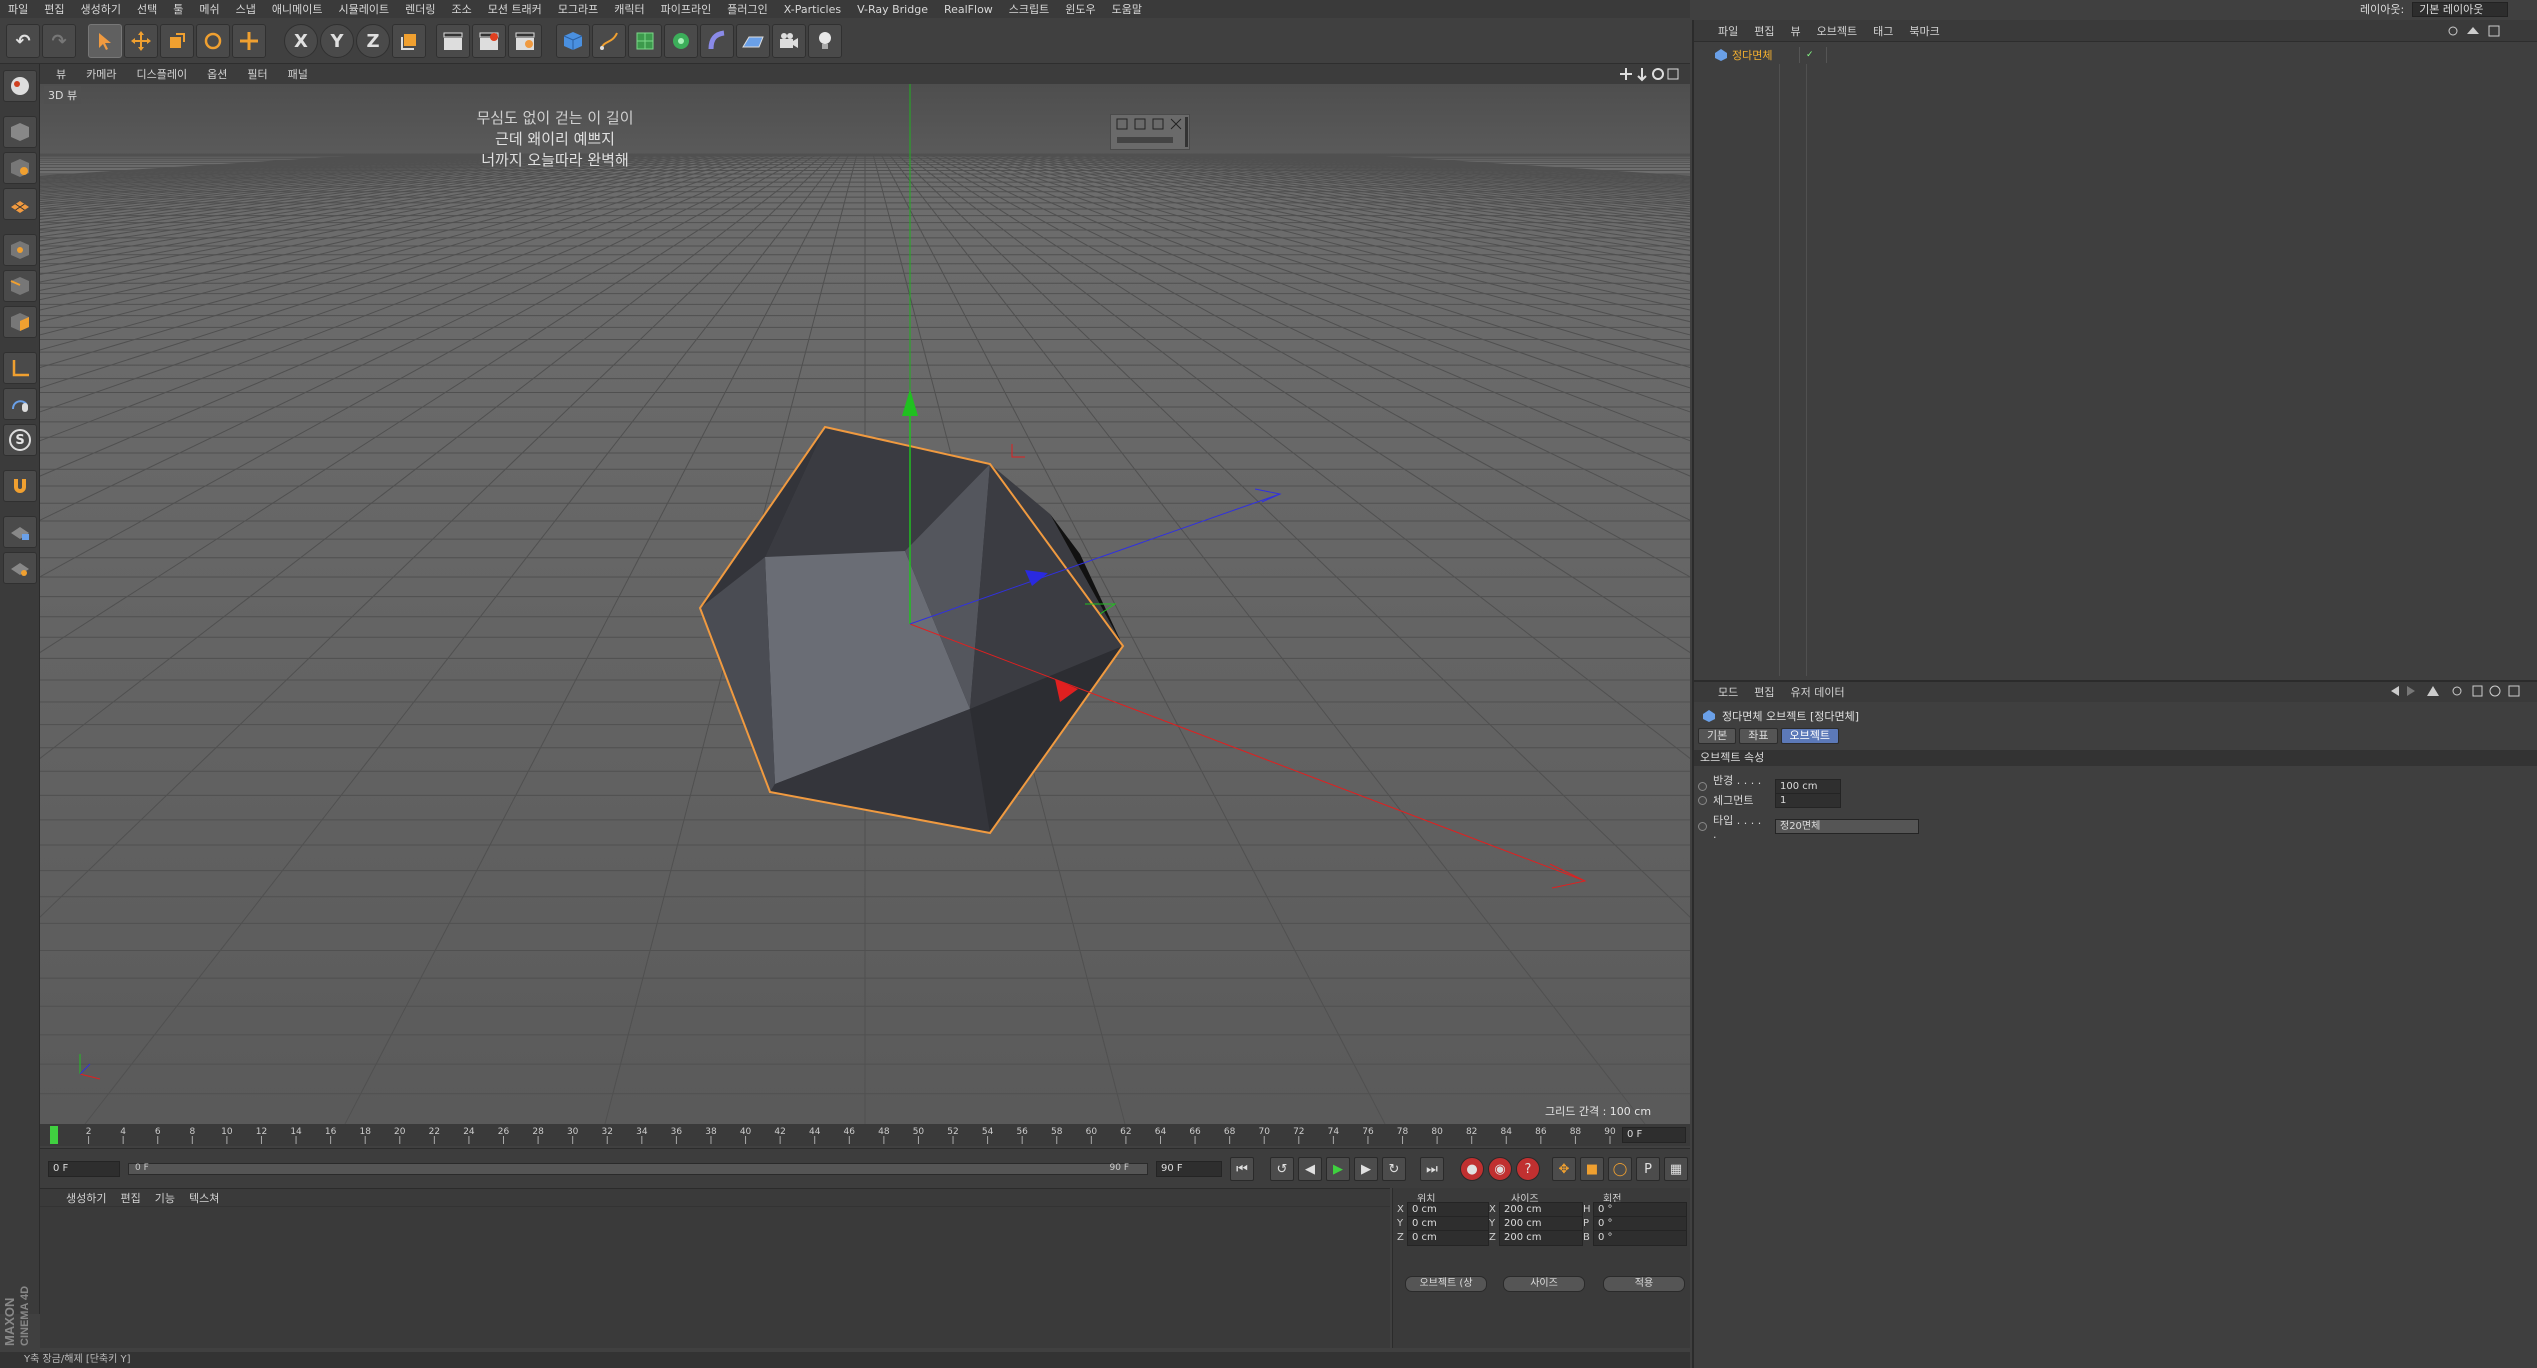 The height and width of the screenshot is (1368, 2537). Describe the element at coordinates (1150, 132) in the screenshot. I see `media-control-widget` at that location.